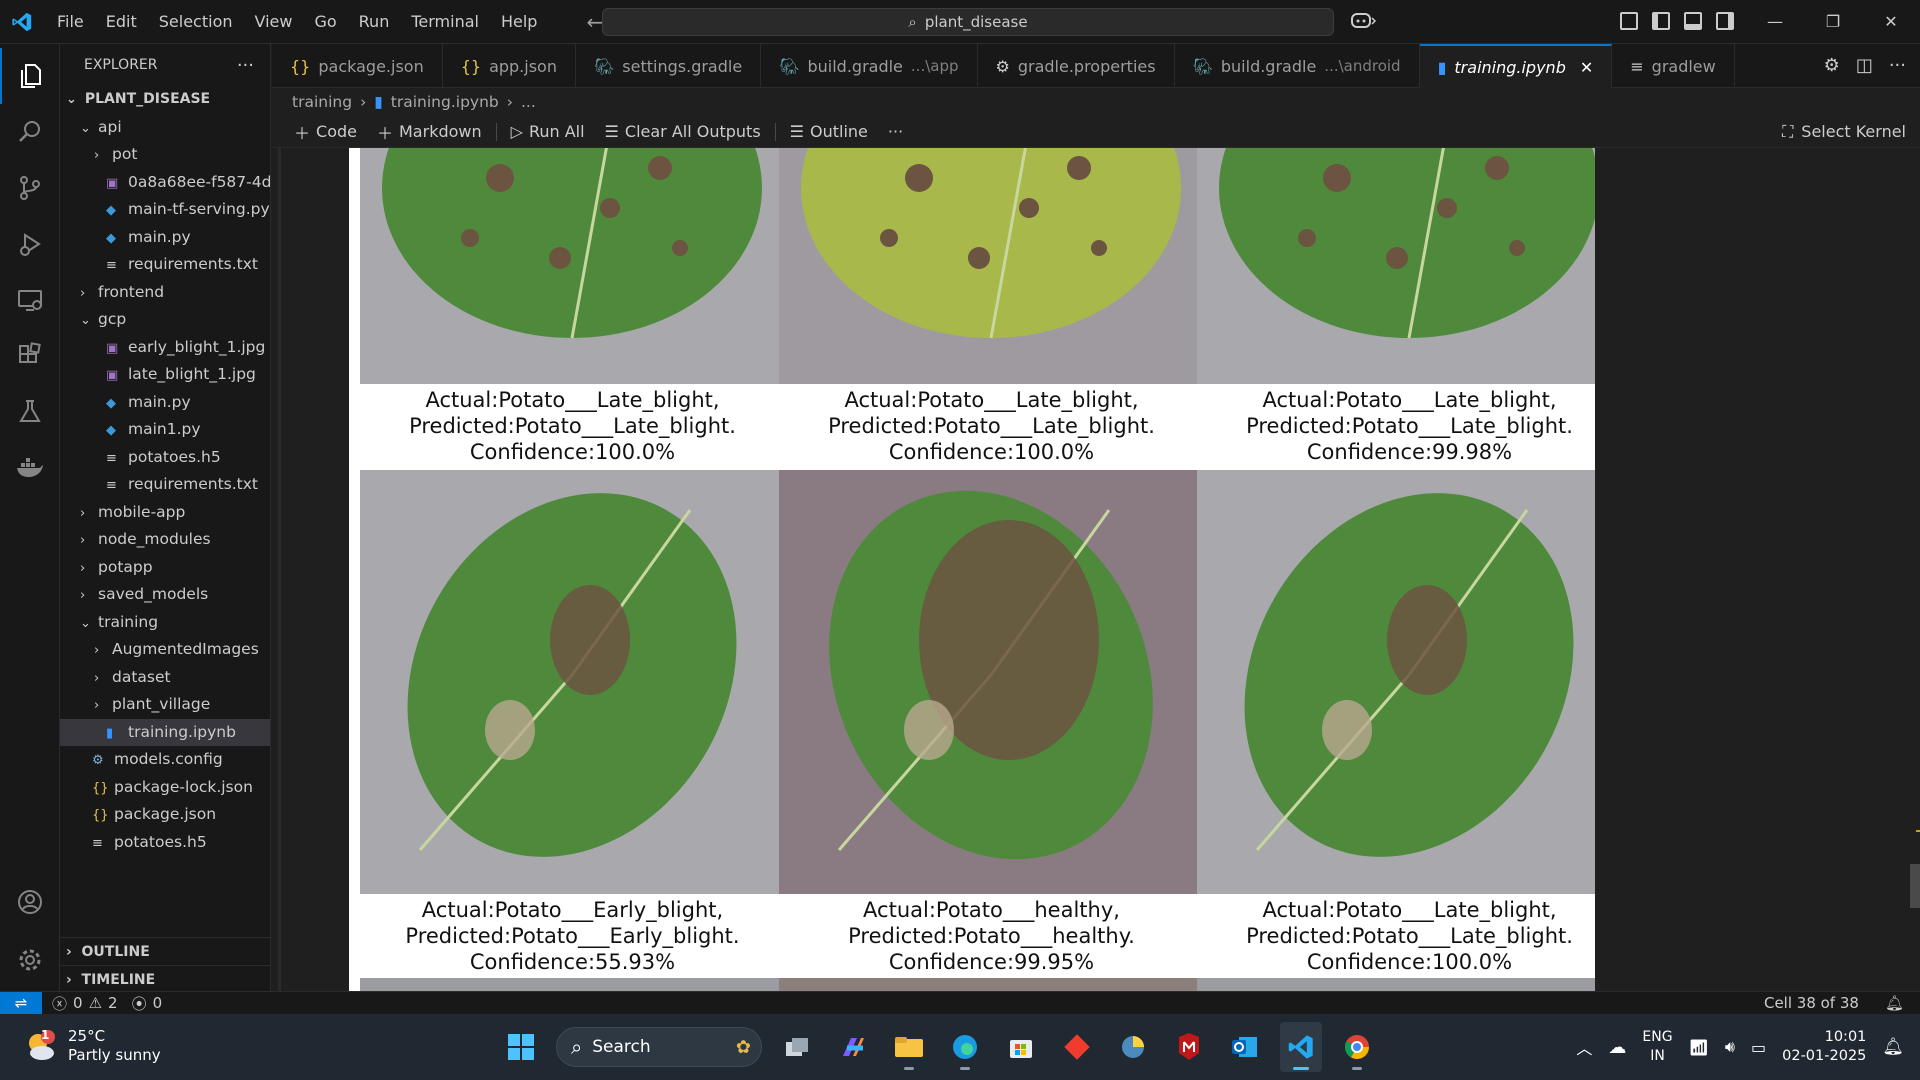  What do you see at coordinates (165, 979) in the screenshot?
I see `timeline-section: › TIMELINE` at bounding box center [165, 979].